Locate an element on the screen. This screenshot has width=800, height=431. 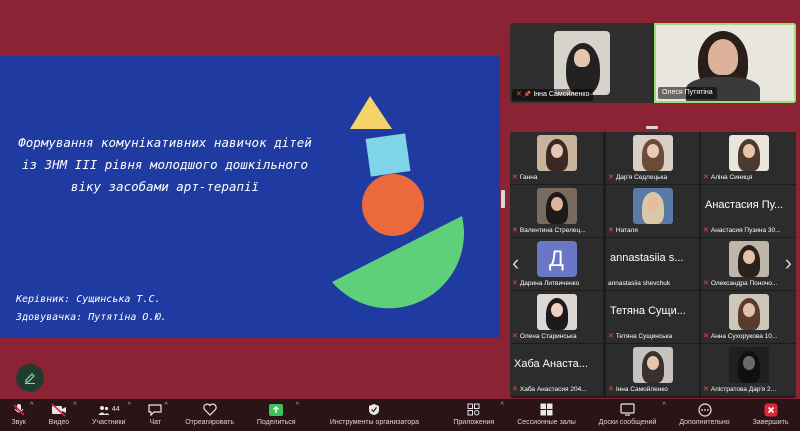
audio-button: ^ Звук is located at coordinates (18, 415).